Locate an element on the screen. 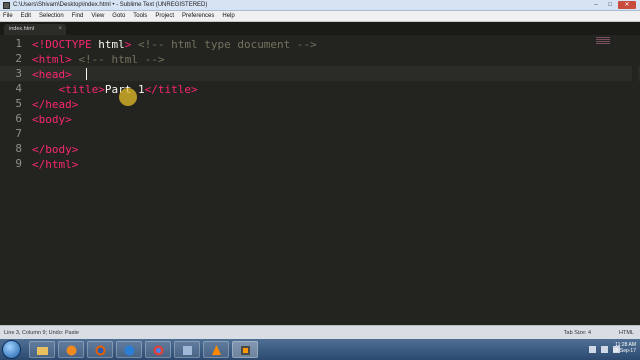 This screenshot has height=360, width=640. menu-view: View is located at coordinates (97, 16).